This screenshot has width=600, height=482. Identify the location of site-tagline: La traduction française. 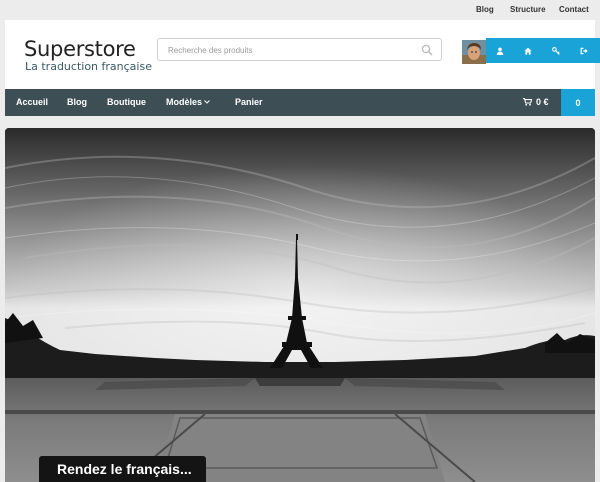
(88, 66).